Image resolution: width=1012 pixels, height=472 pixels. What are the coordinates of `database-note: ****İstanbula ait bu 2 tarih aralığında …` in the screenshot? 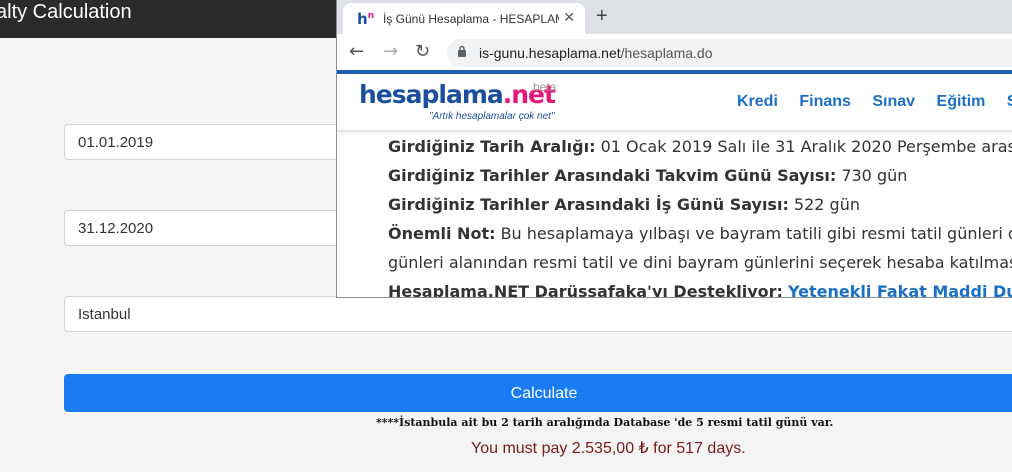 It's located at (605, 422).